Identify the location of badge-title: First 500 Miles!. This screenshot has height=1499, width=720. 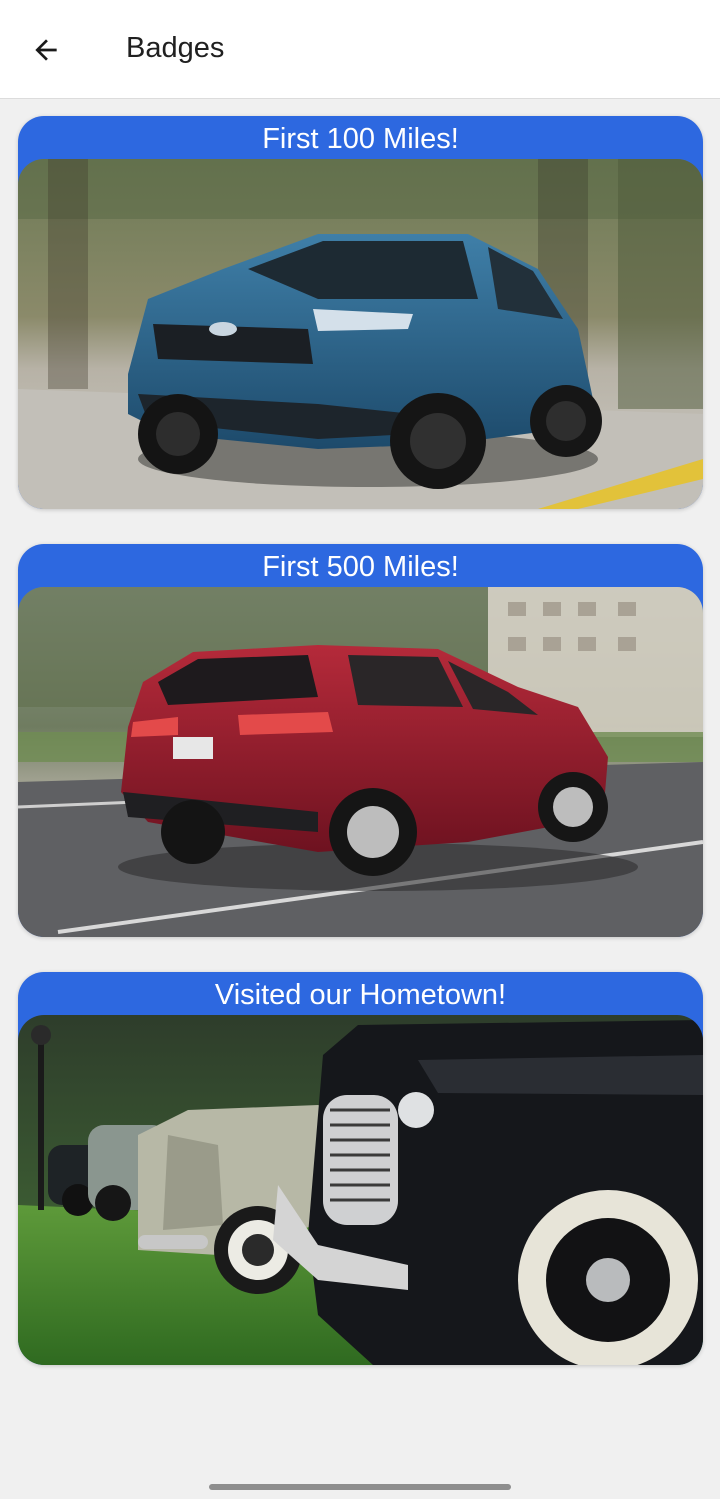
(360, 567).